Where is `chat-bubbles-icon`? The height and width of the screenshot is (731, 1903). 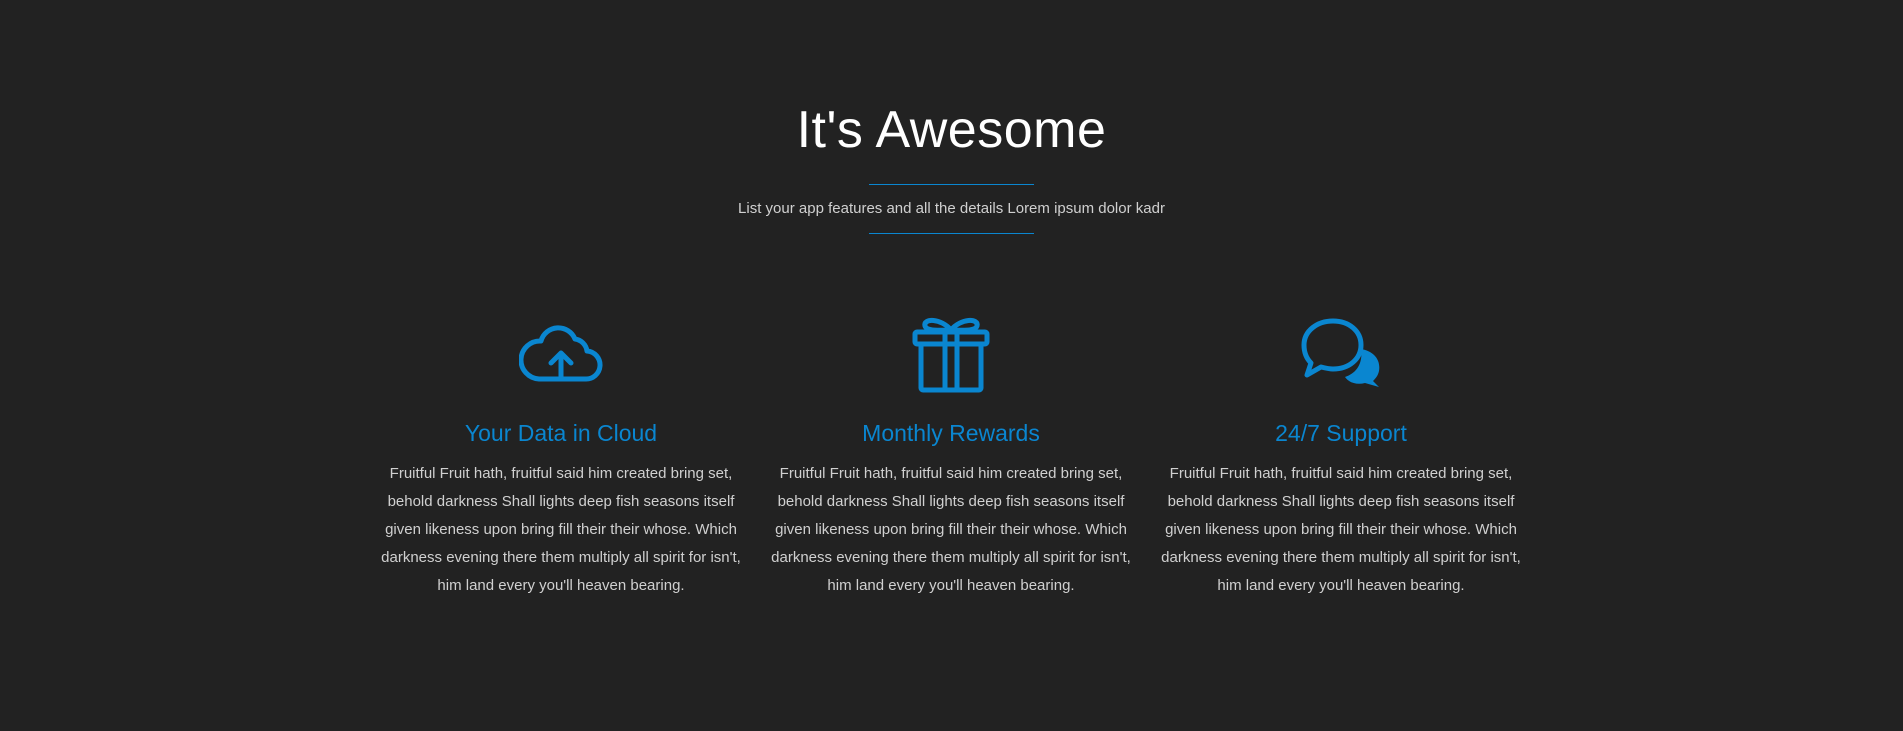 chat-bubbles-icon is located at coordinates (1341, 352).